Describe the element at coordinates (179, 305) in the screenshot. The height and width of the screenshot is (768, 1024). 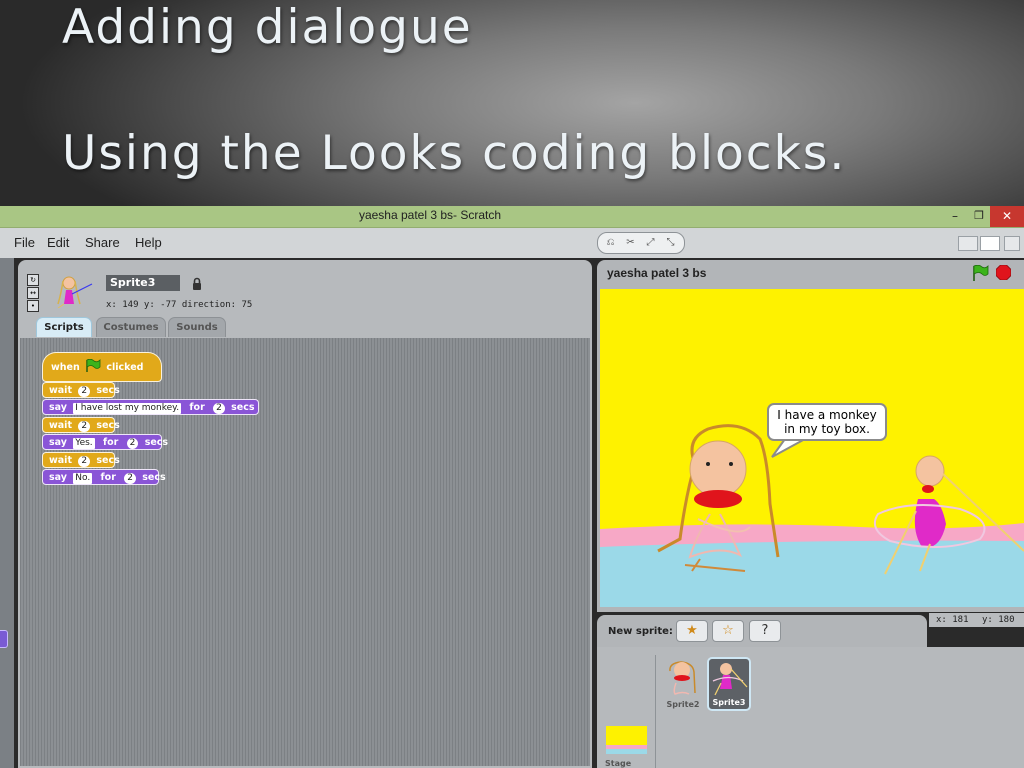
I see `sprite-position-readout: x: 149 y: -77 direction: 75` at that location.